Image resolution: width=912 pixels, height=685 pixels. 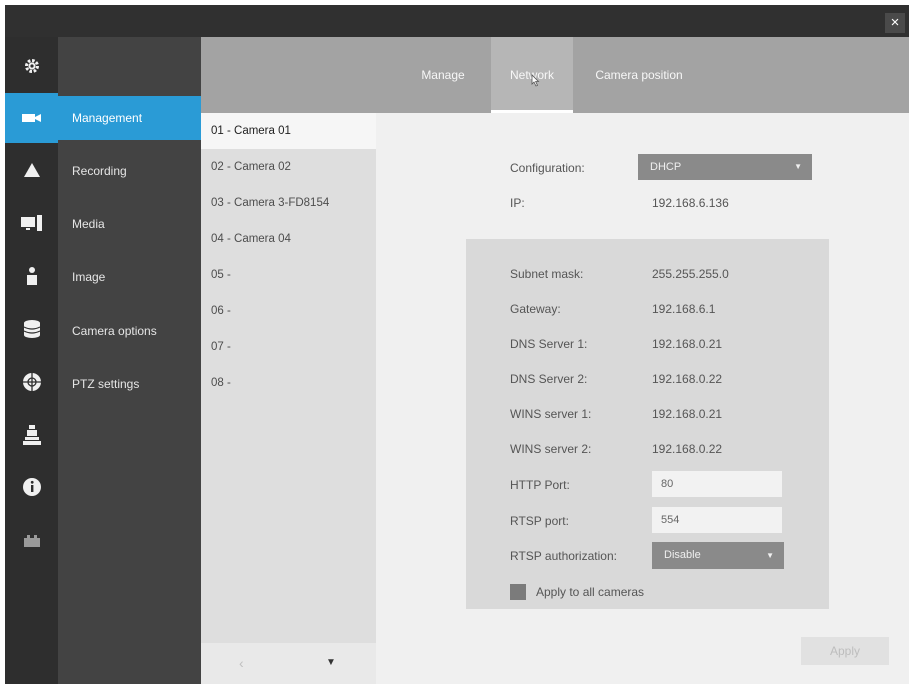 I want to click on wins-server-1-label: WINS server 1:, so click(x=551, y=414).